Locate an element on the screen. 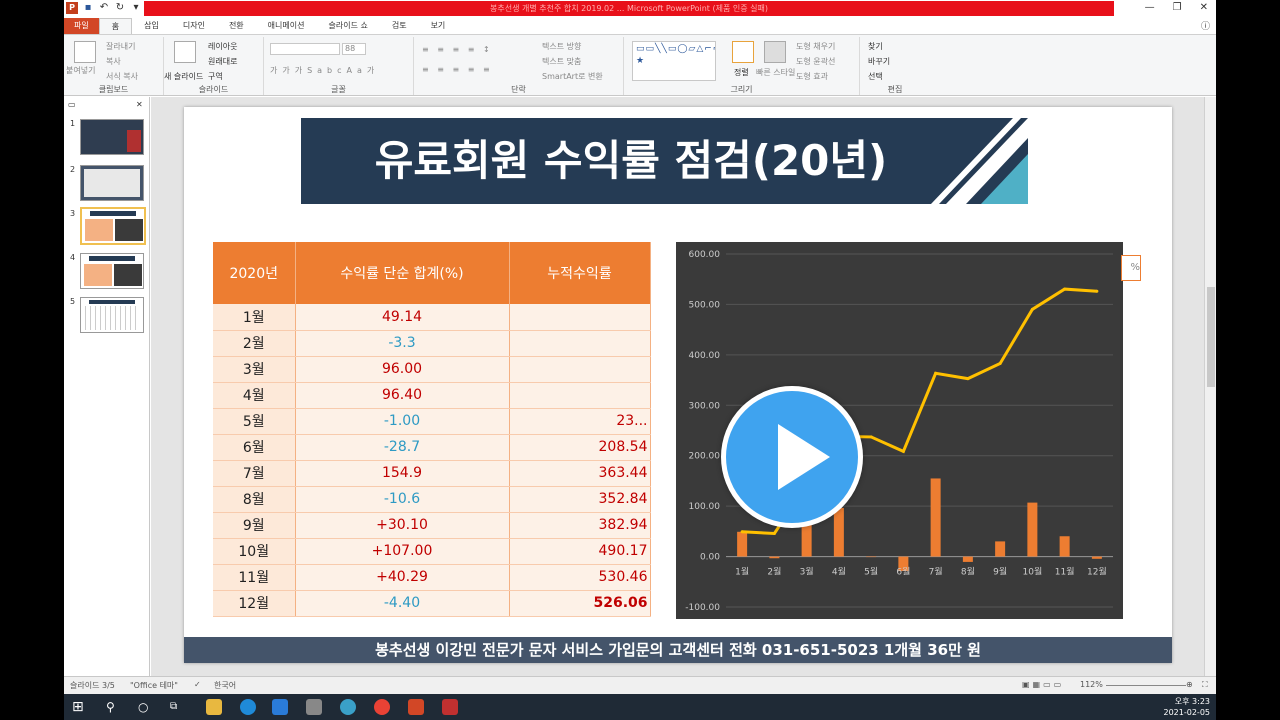 The height and width of the screenshot is (720, 1280). month-cell: 3월 is located at coordinates (254, 369).